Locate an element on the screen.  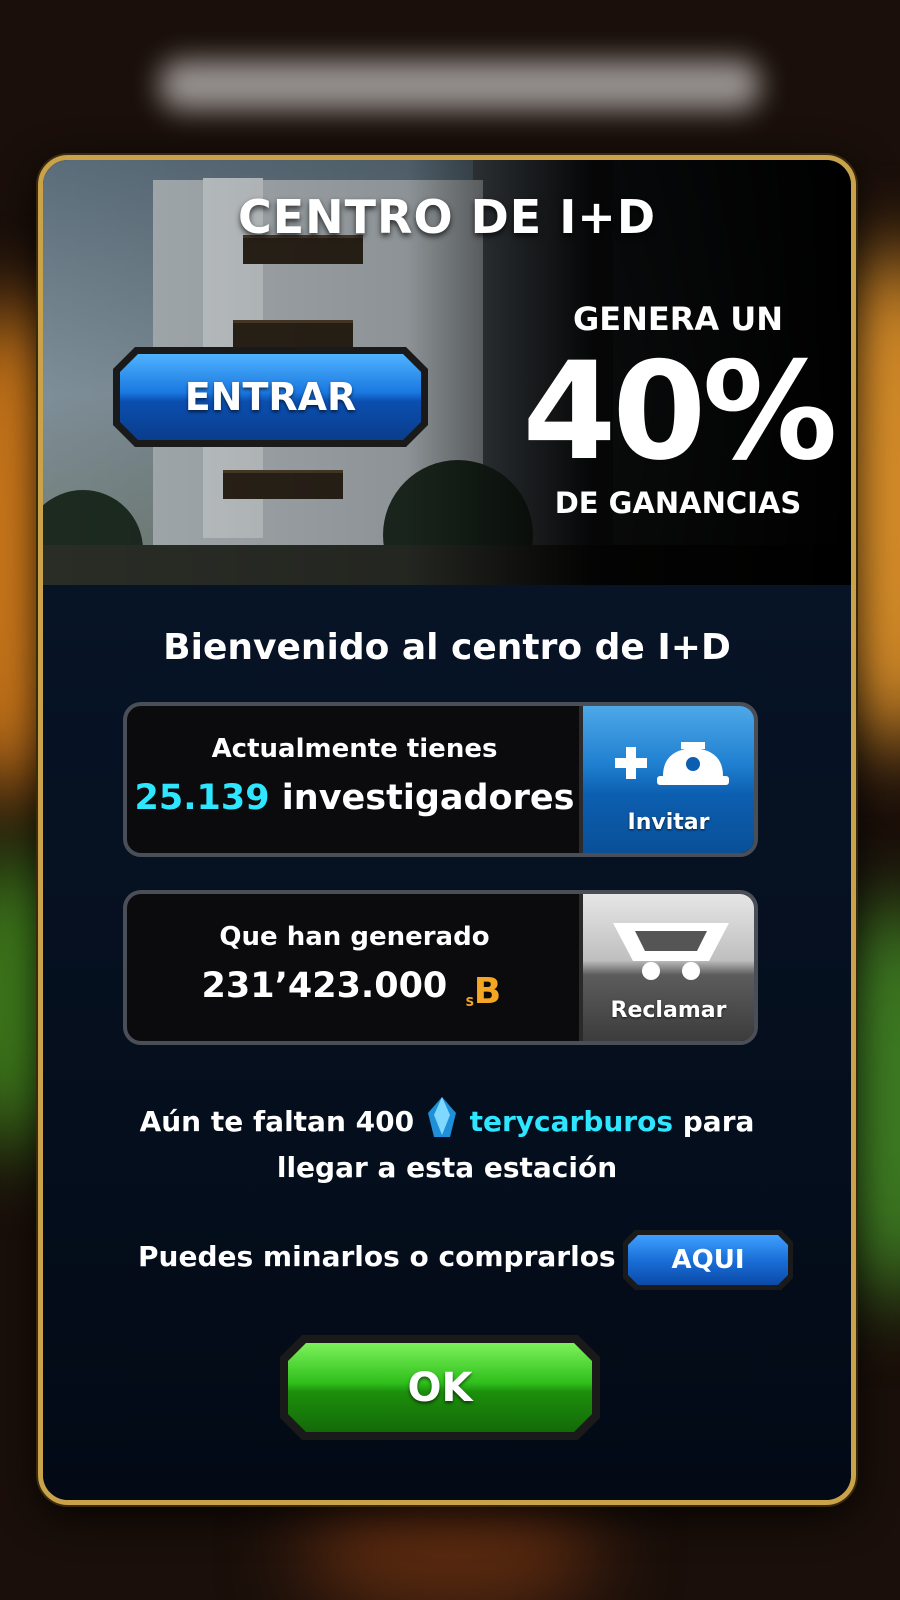
enter-button: ENTRAR is located at coordinates (270, 397).